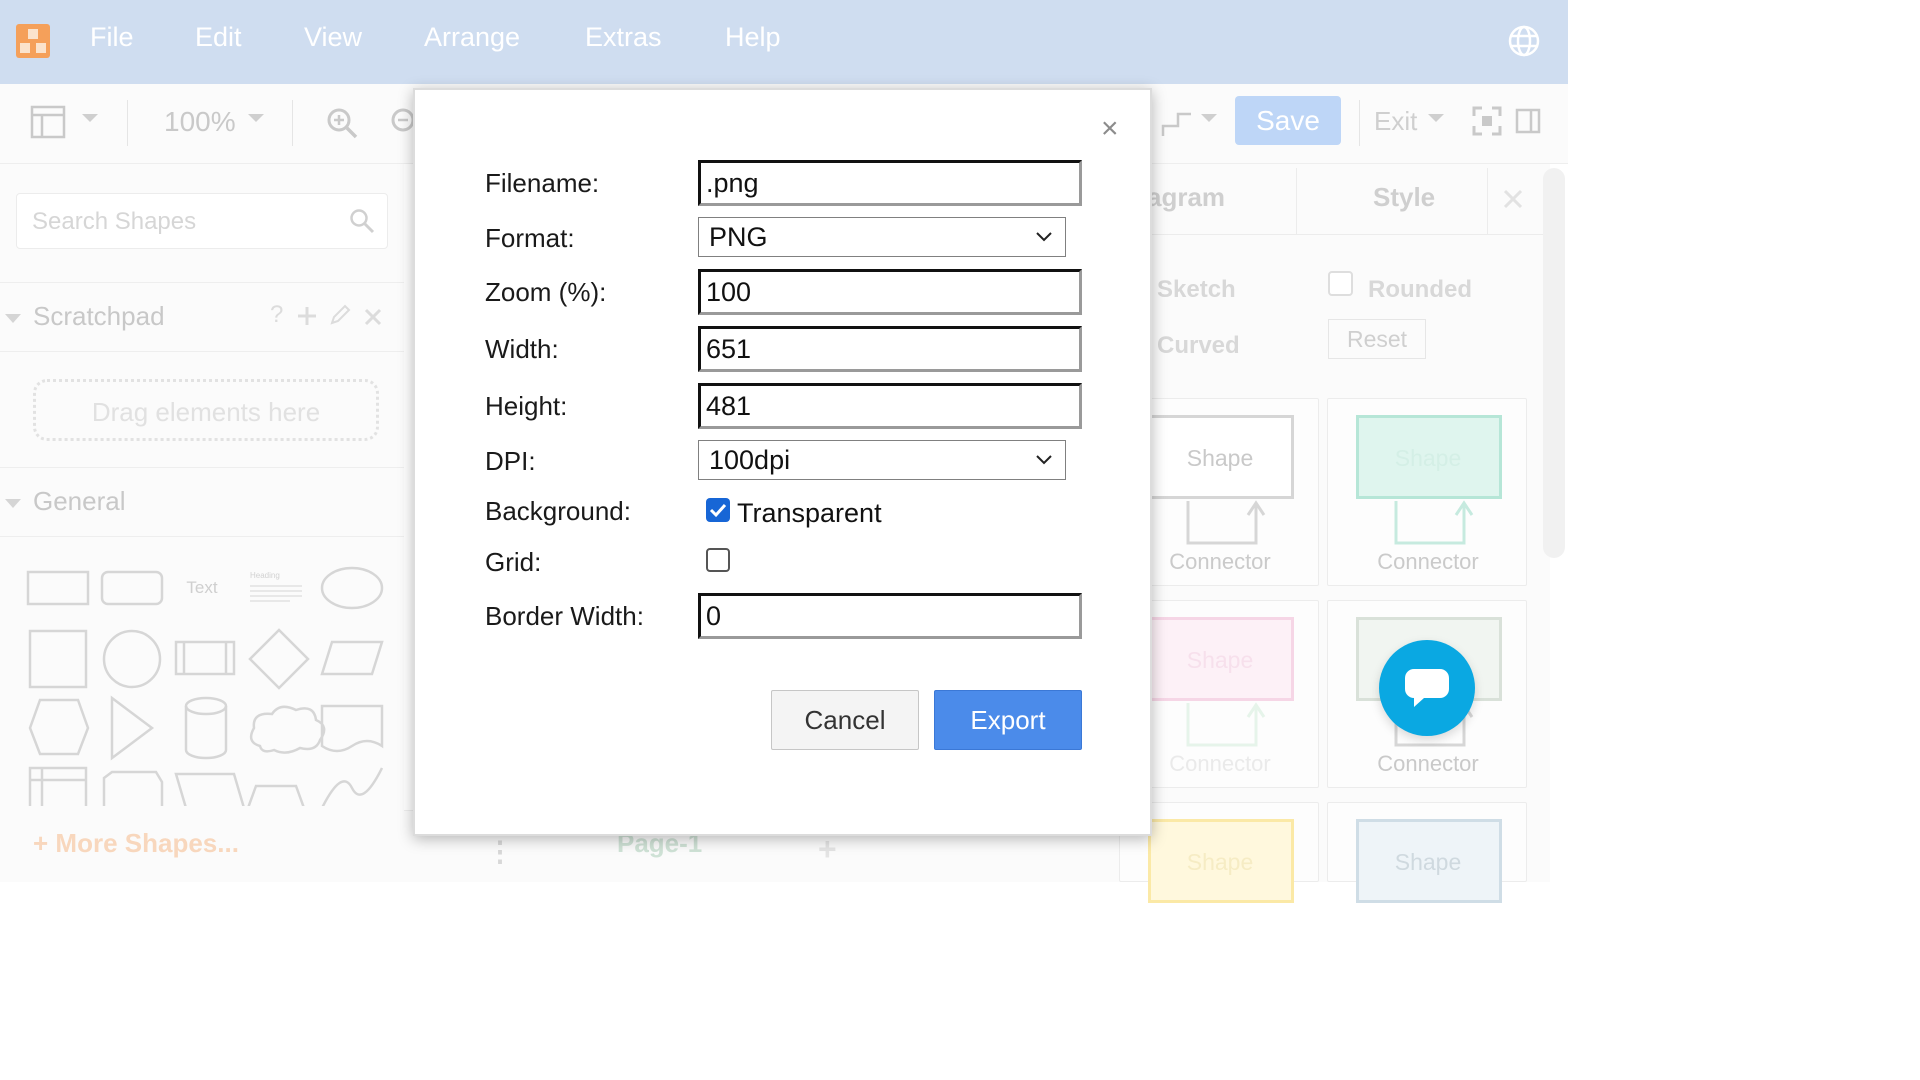  I want to click on width-input: 651, so click(890, 349).